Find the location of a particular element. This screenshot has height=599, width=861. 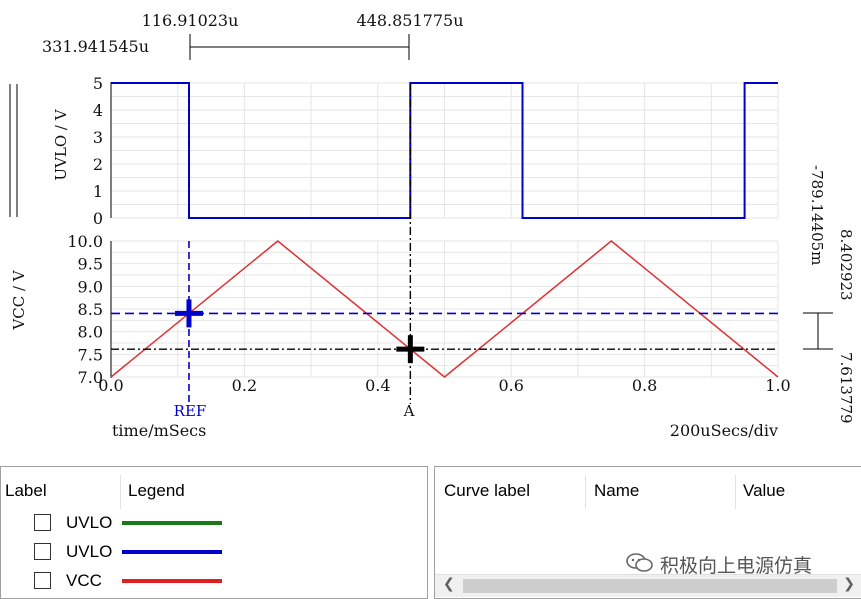

uvlo-y-tick: 3 is located at coordinates (98, 137).